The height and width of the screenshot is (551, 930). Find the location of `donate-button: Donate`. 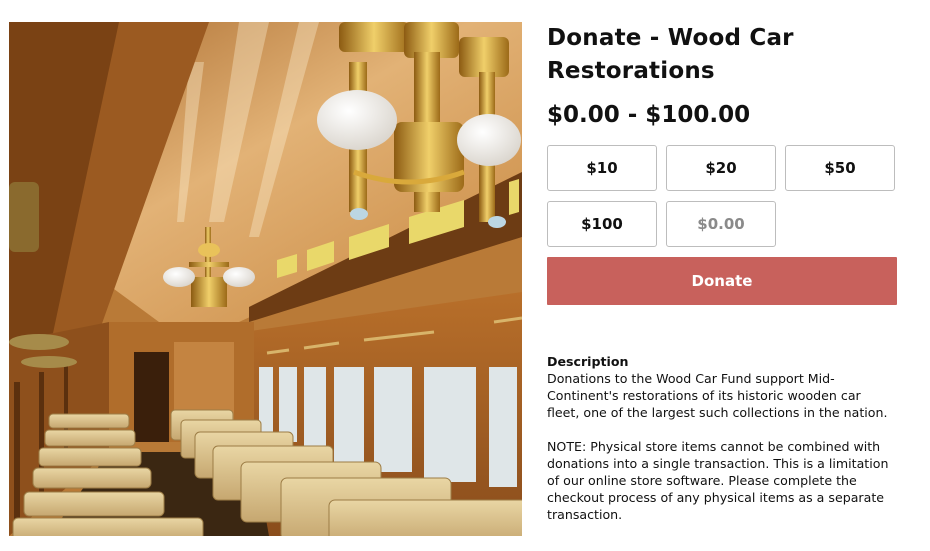

donate-button: Donate is located at coordinates (722, 281).